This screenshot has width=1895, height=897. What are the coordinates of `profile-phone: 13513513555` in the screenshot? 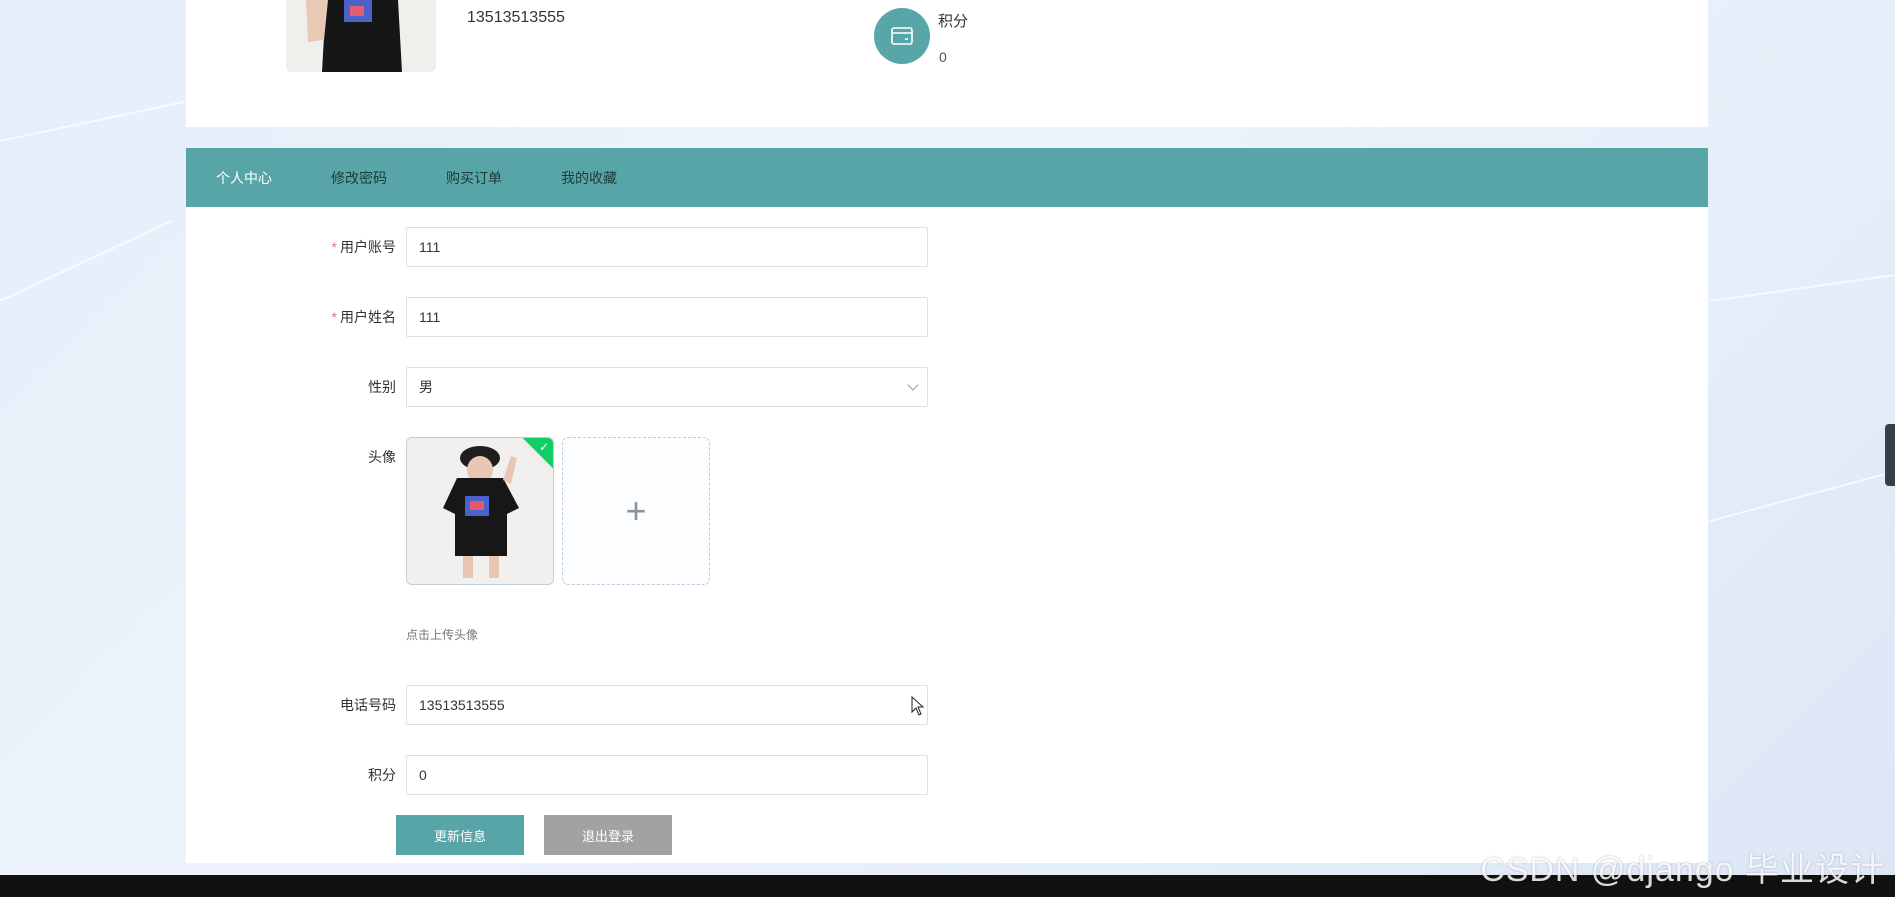 It's located at (516, 17).